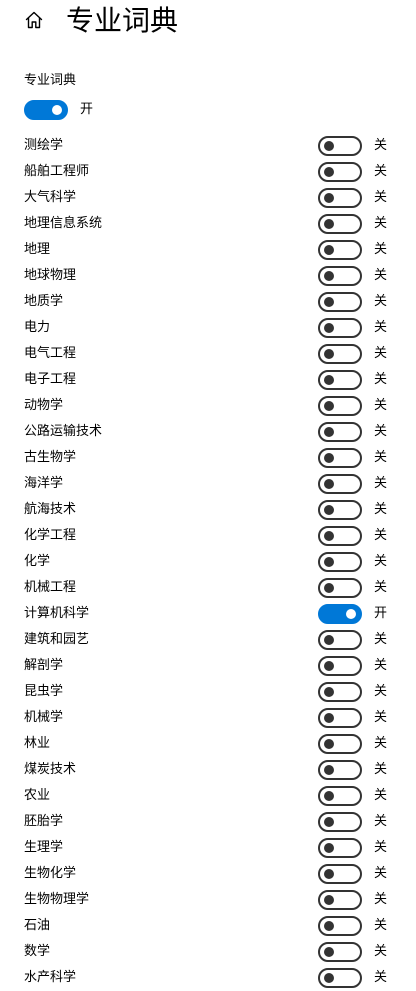 The image size is (416, 991). Describe the element at coordinates (44, 483) in the screenshot. I see `dictionary-name: 海洋学` at that location.